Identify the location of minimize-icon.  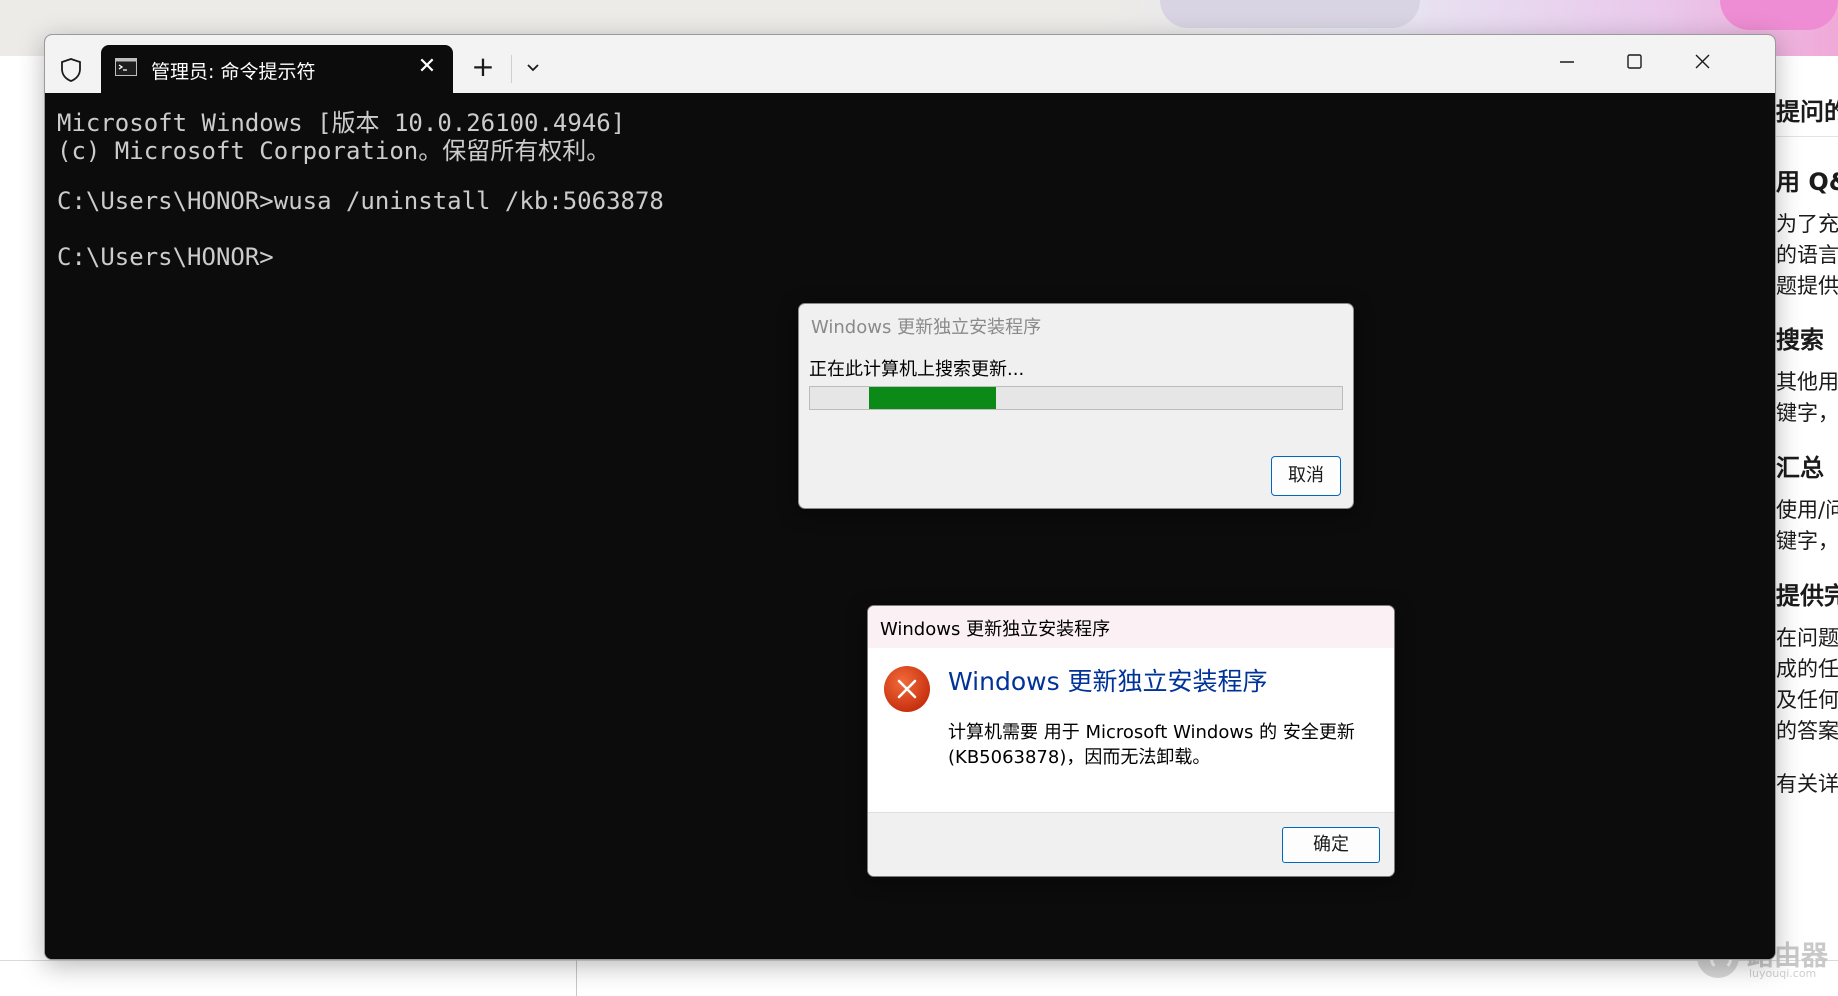
(1567, 64).